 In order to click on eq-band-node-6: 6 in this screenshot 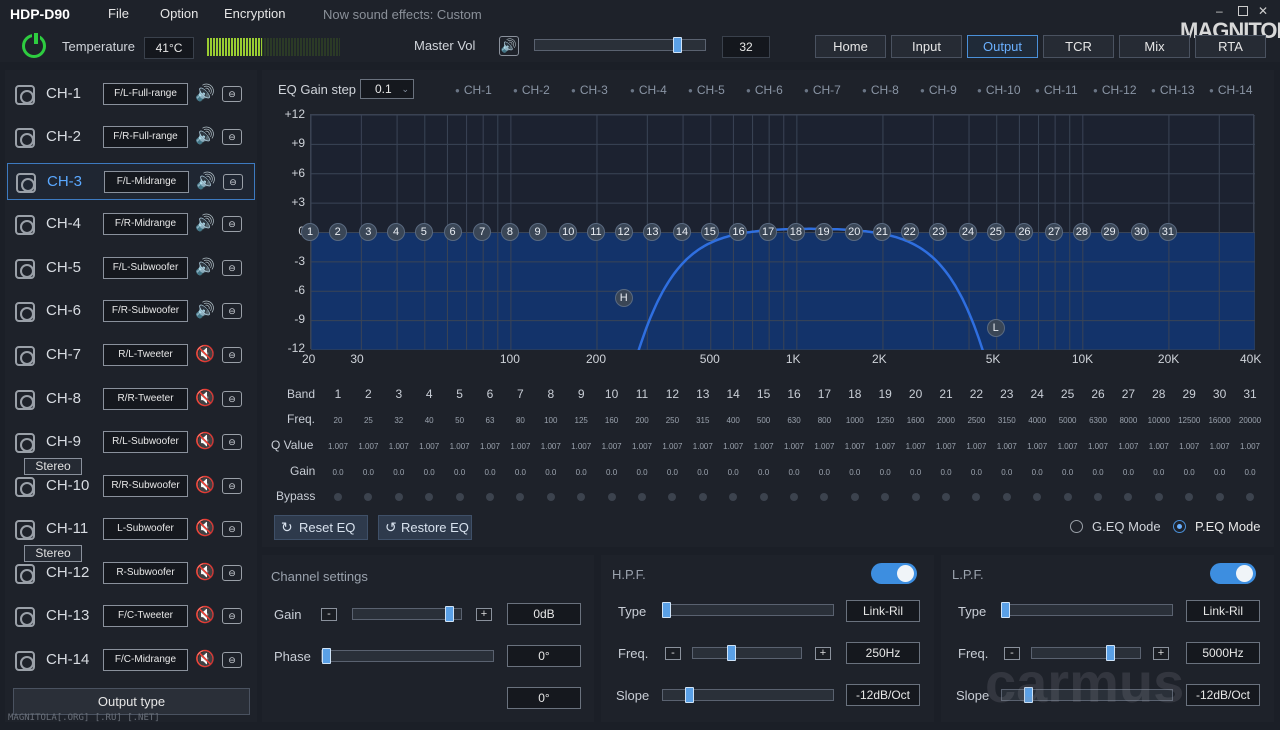, I will do `click(452, 231)`.